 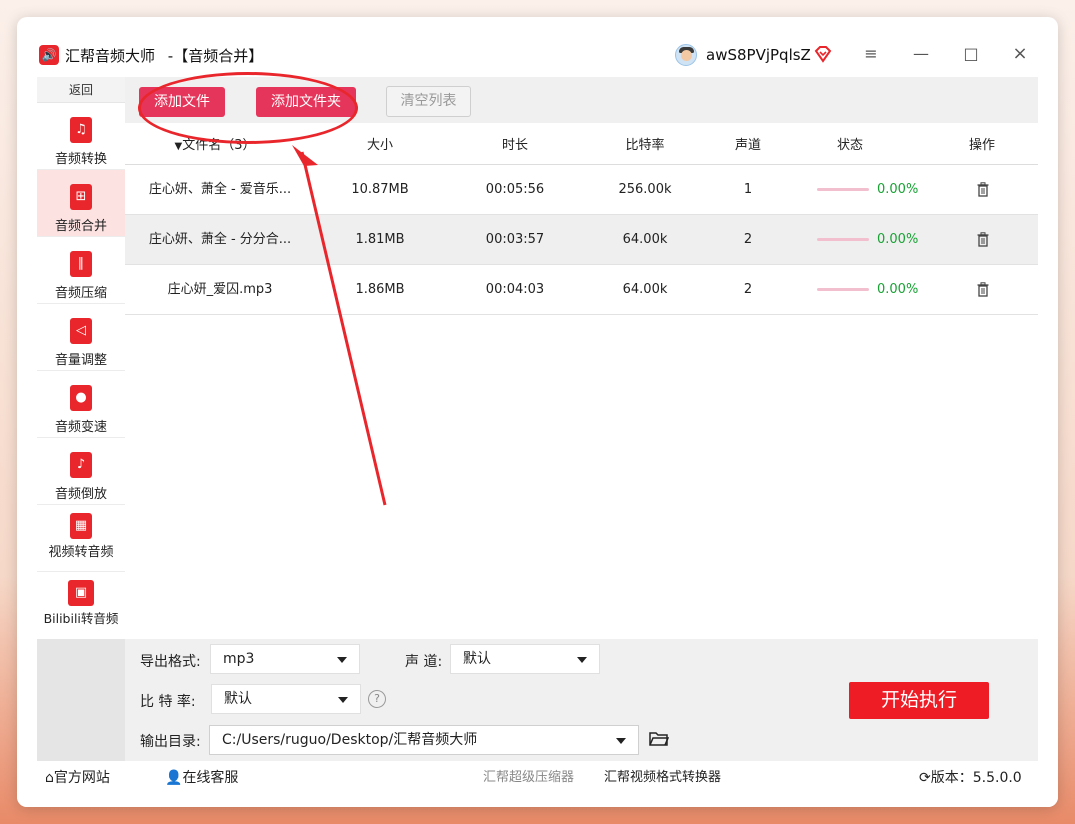 What do you see at coordinates (81, 398) in the screenshot?
I see `mic-icon: ●` at bounding box center [81, 398].